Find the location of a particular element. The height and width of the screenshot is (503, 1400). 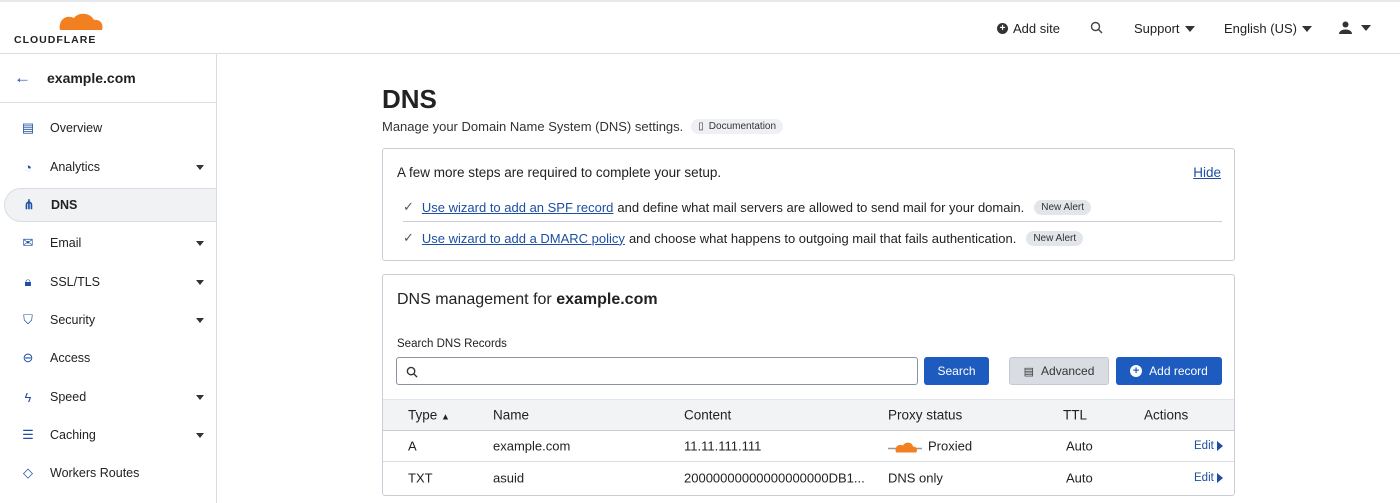

add-site-button: + Add site is located at coordinates (1028, 28).